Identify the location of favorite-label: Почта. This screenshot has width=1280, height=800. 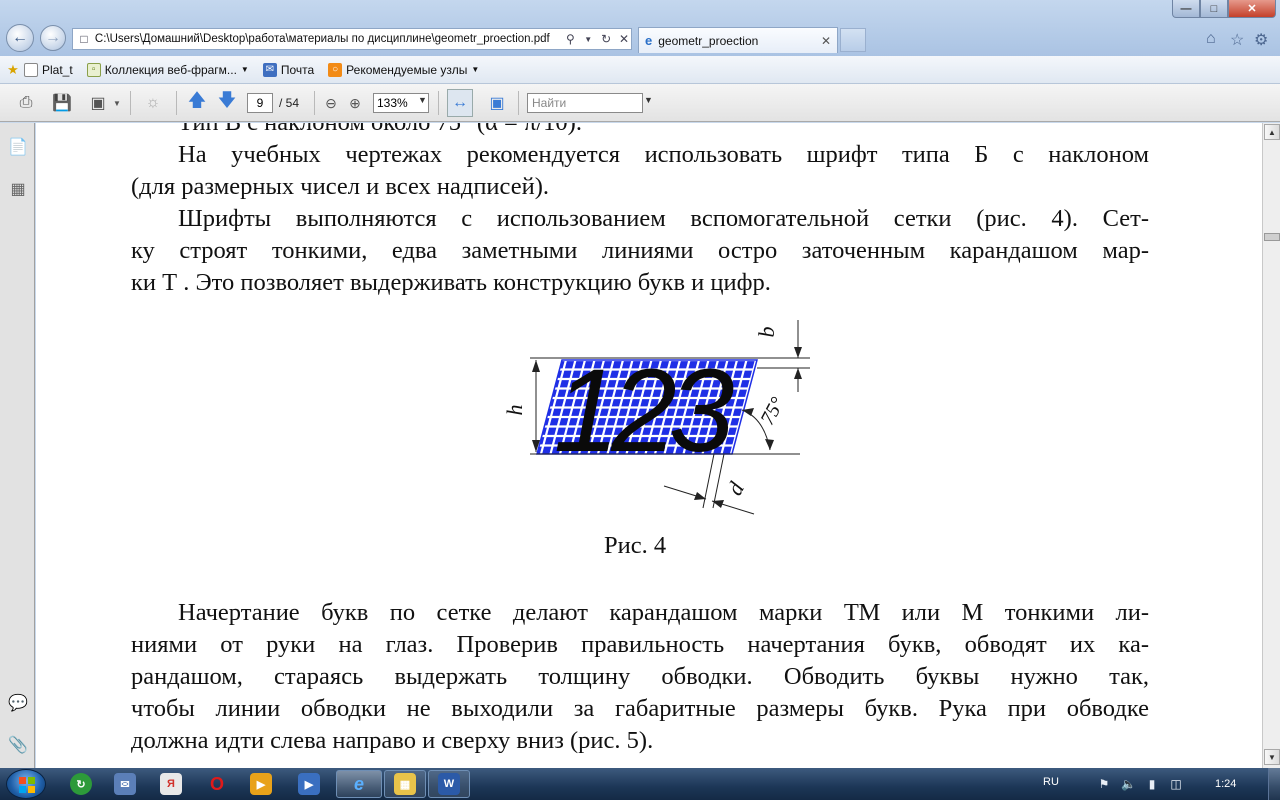
(297, 69).